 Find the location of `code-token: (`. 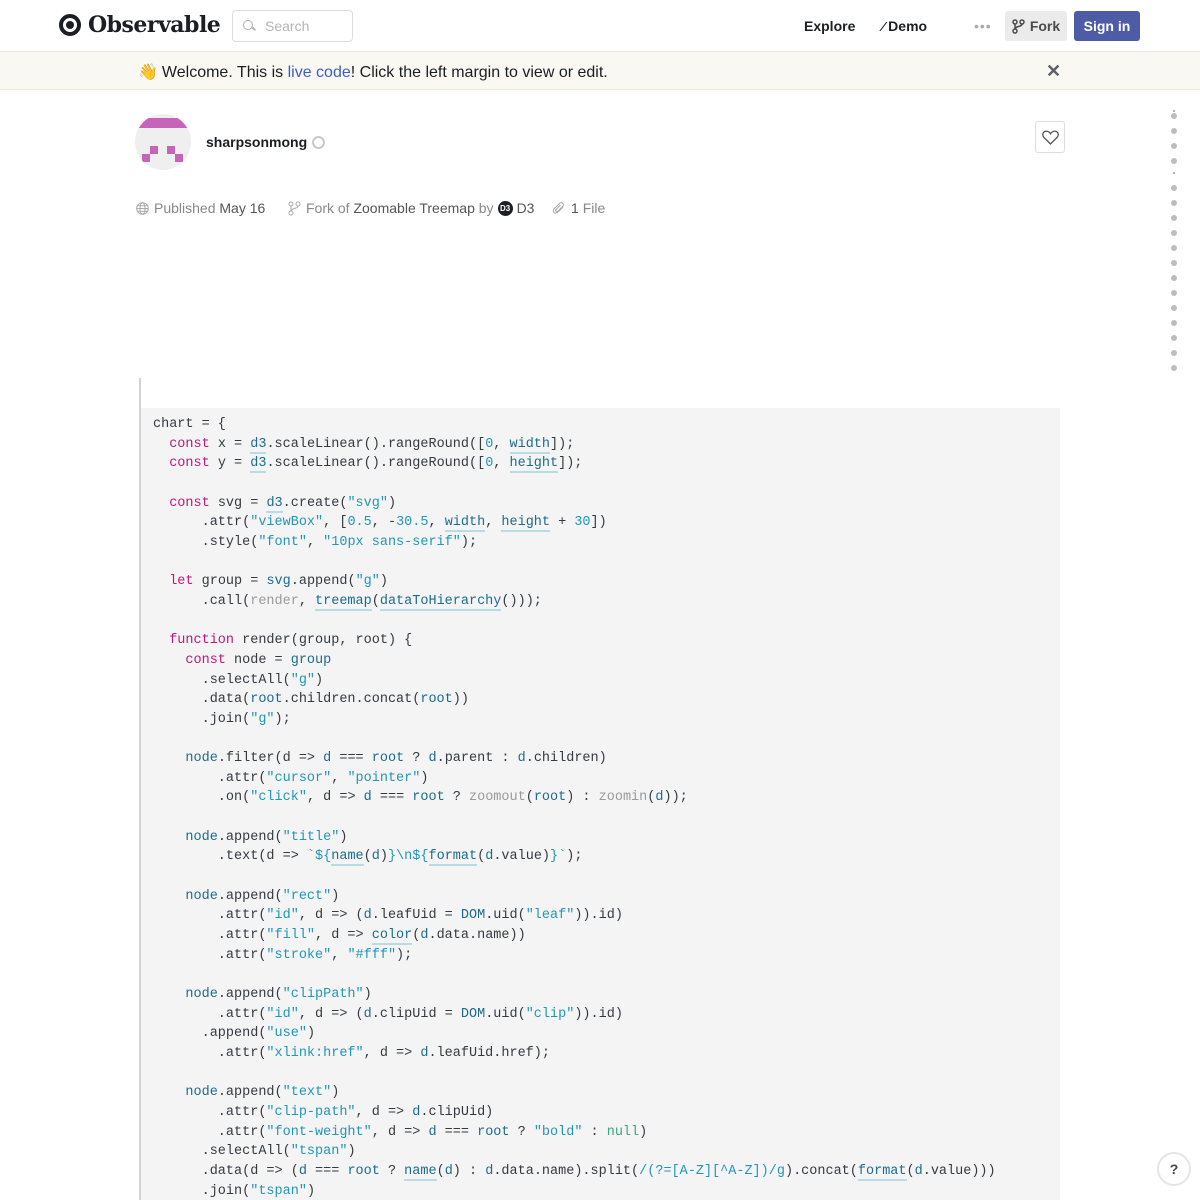

code-token: ( is located at coordinates (367, 857).